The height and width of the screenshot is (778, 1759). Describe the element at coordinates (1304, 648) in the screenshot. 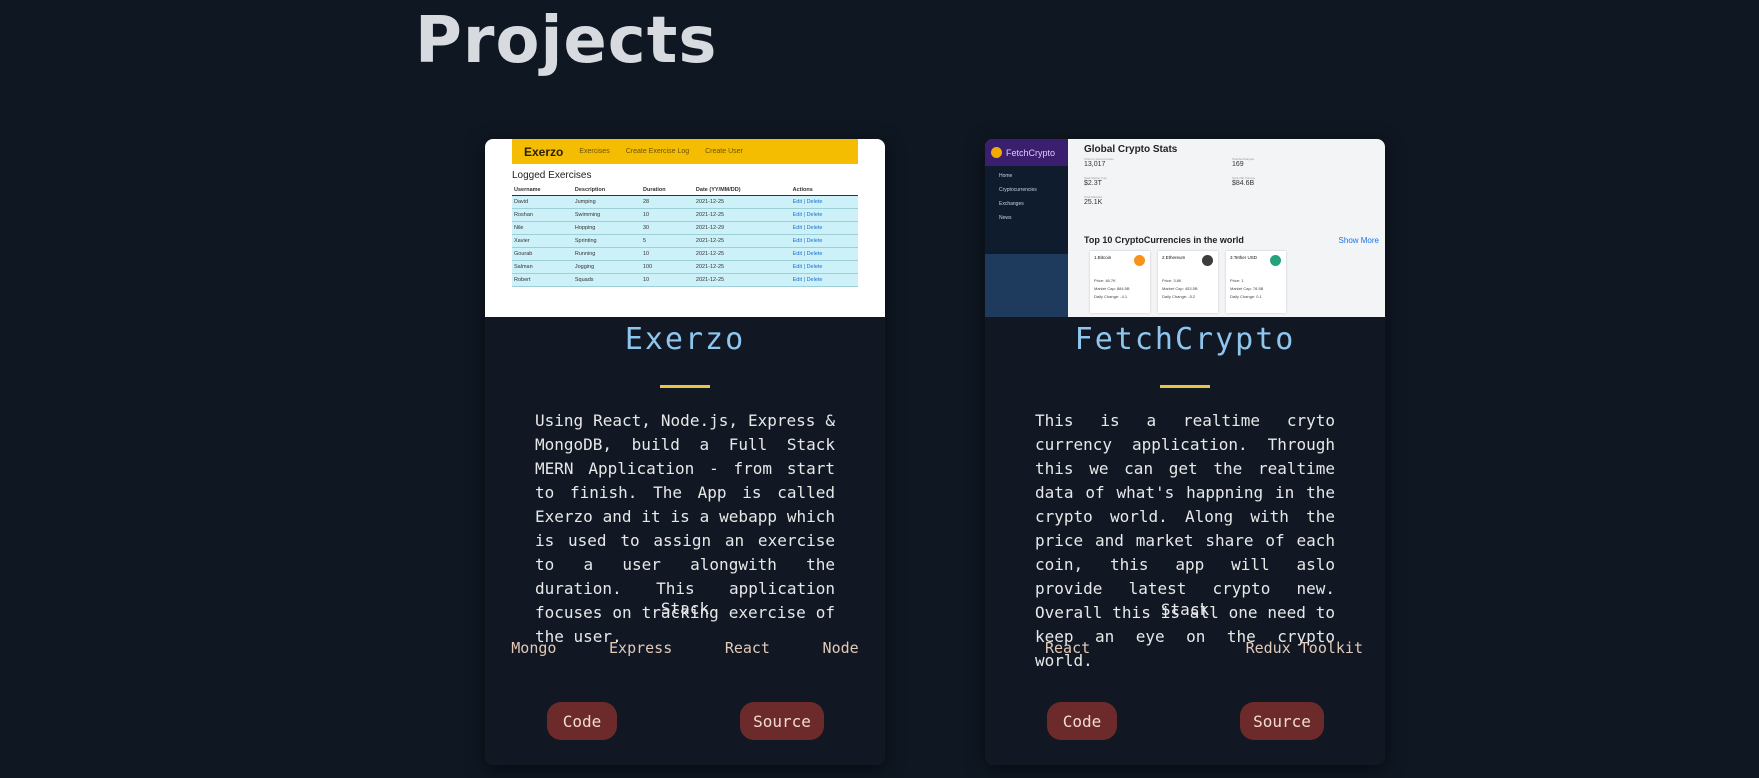

I see `stack-item: Redux Toolkit` at that location.